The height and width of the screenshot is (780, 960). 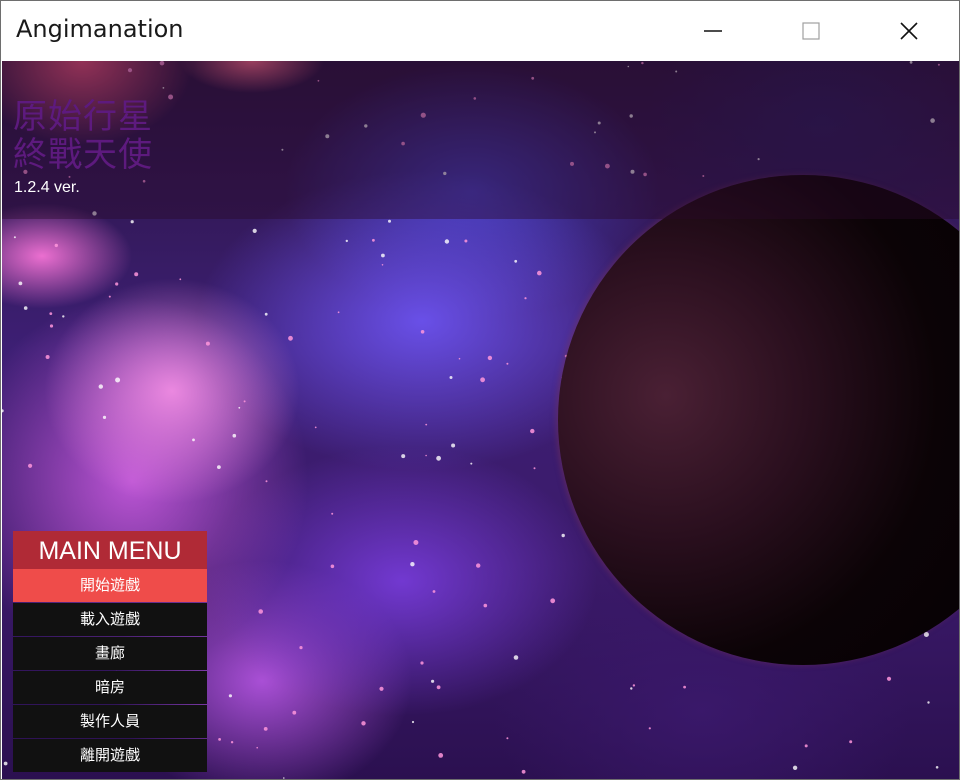 I want to click on menu-item-gallery: 畫廊, so click(x=110, y=653).